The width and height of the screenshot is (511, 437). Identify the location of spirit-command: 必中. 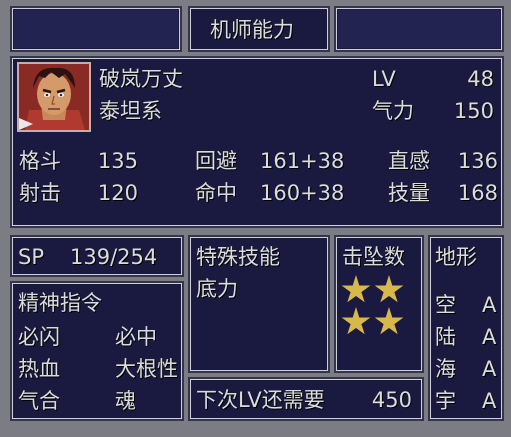
(136, 337).